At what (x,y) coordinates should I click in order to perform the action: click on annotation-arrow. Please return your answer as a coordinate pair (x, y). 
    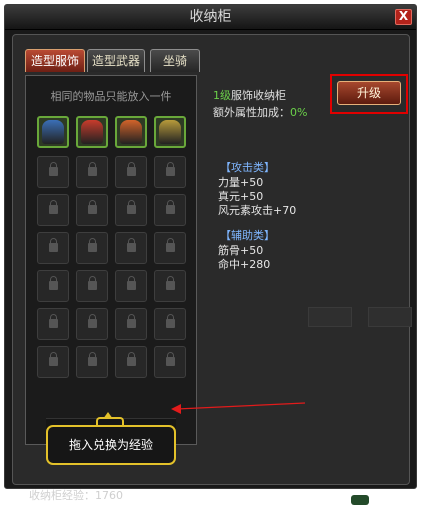
    Looking at the image, I should click on (238, 408).